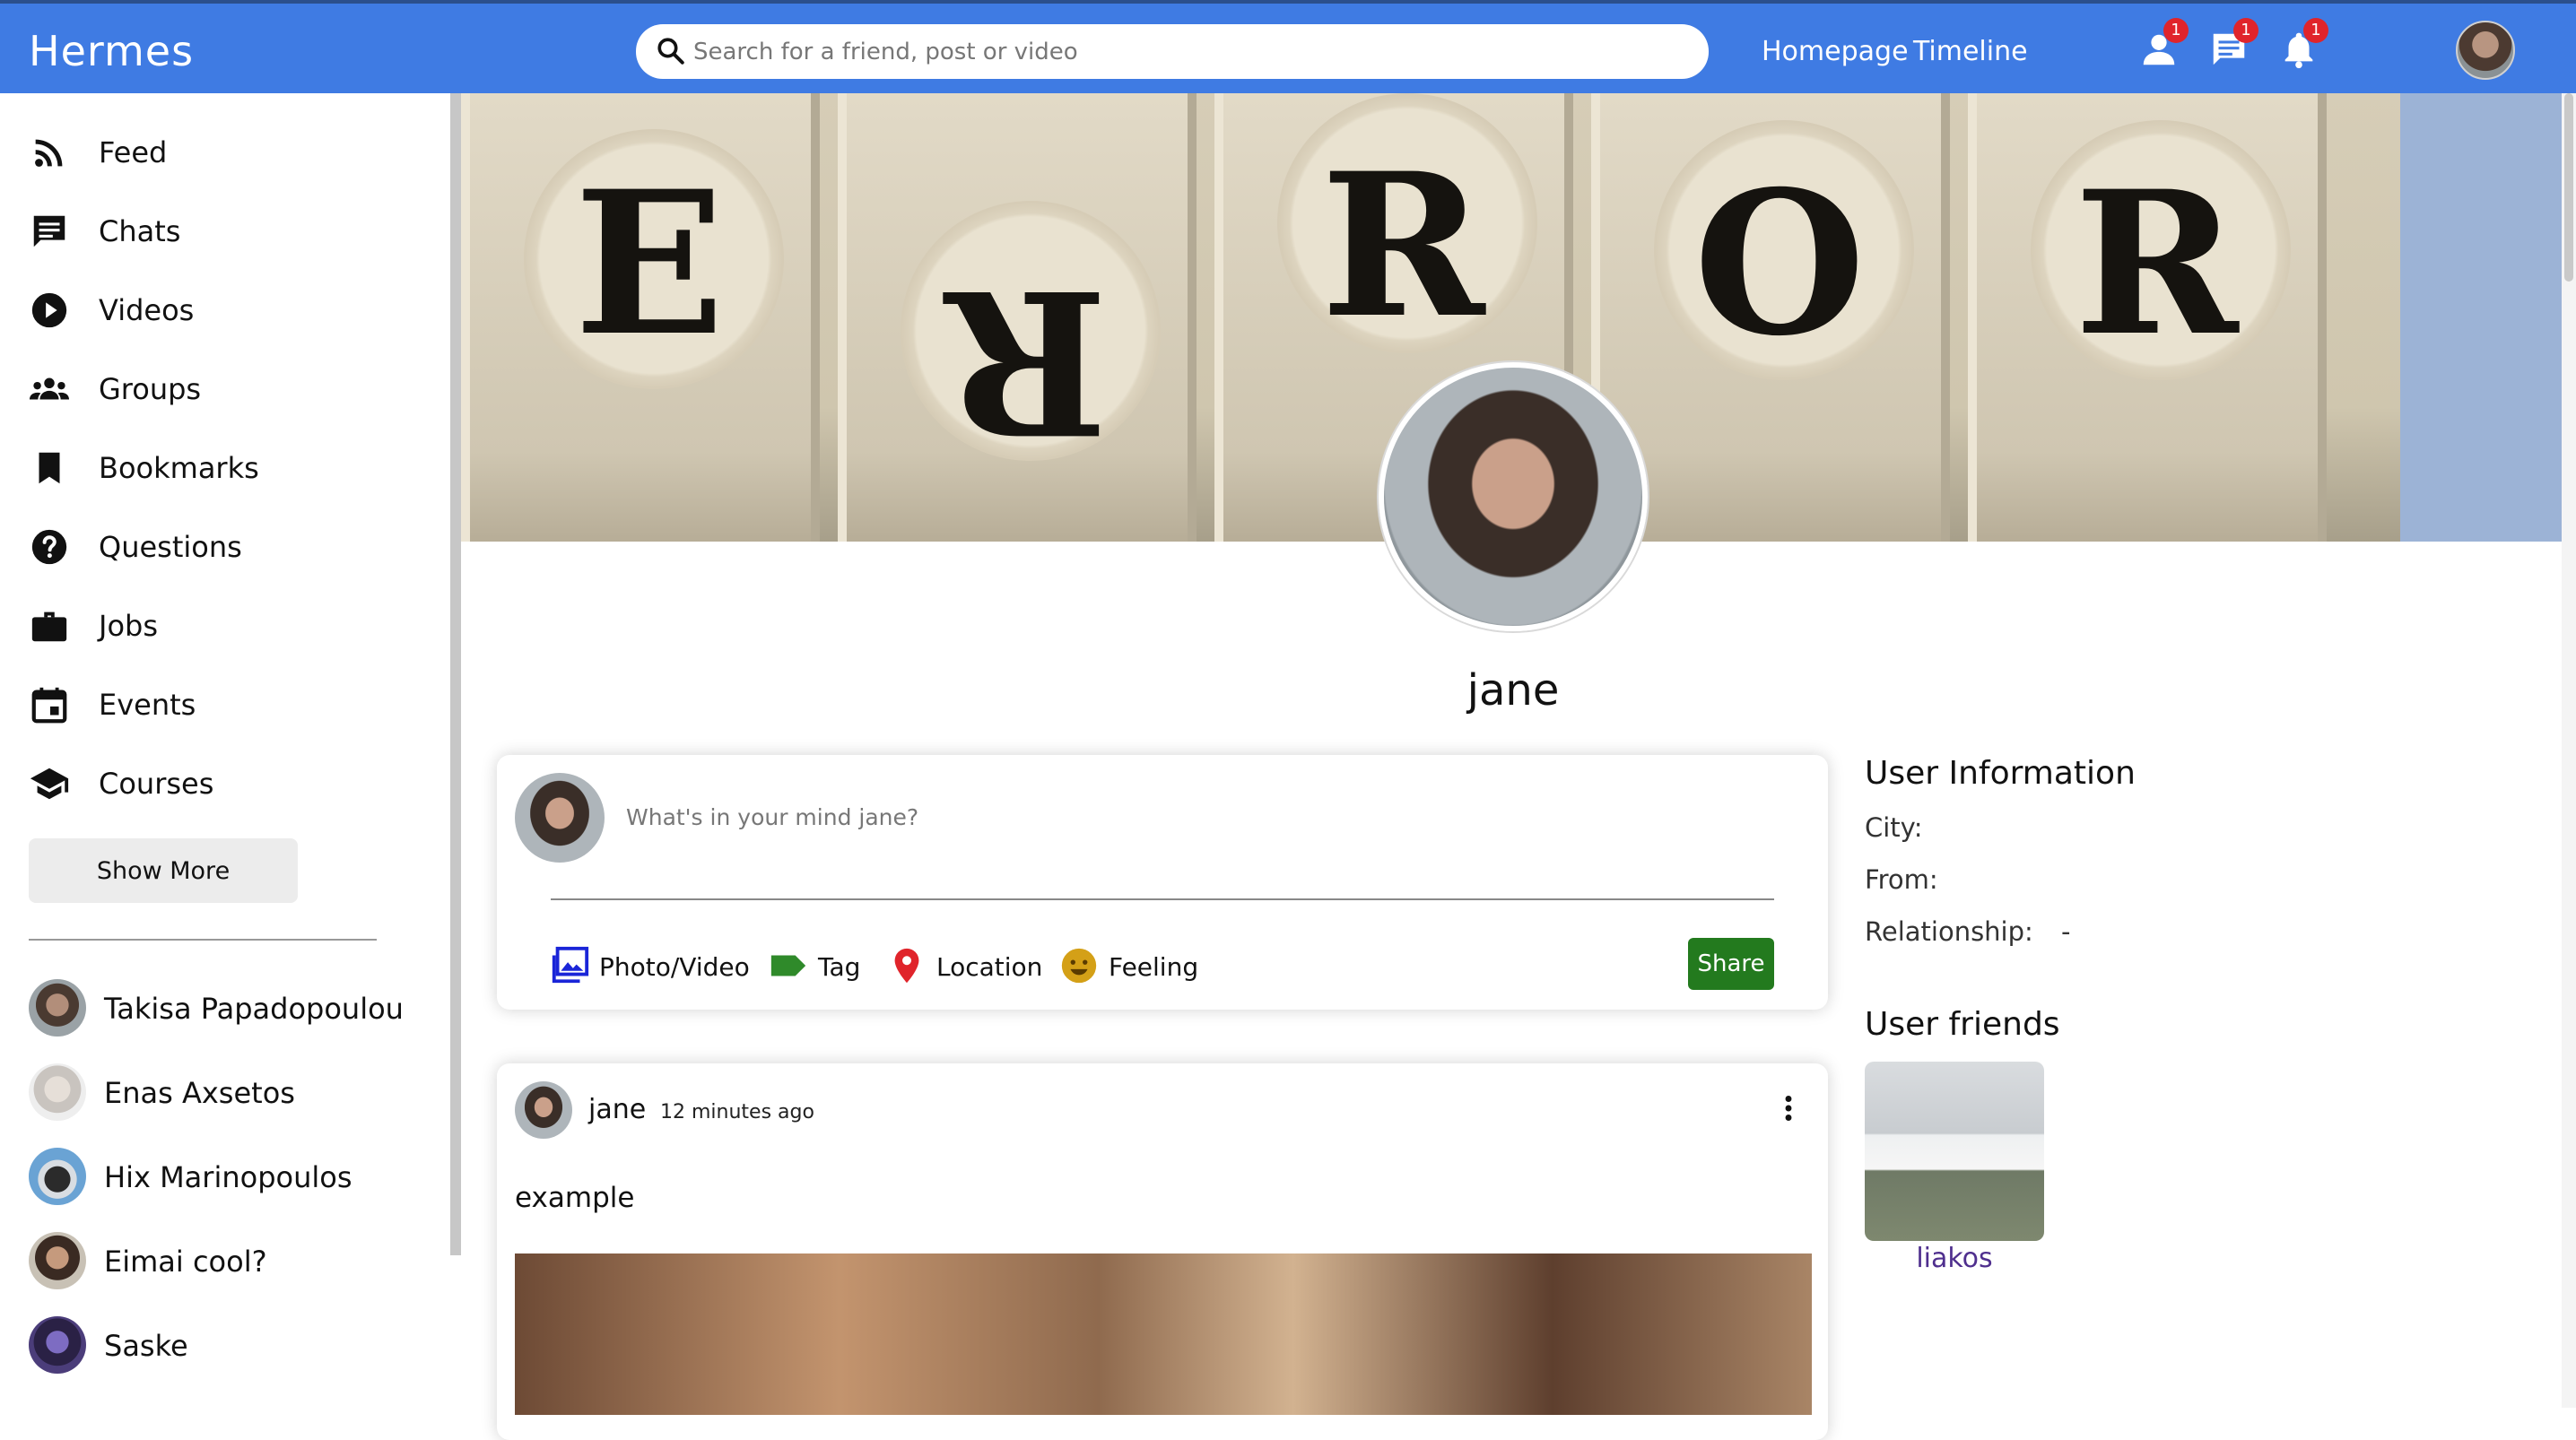  I want to click on emoji-icon, so click(1079, 966).